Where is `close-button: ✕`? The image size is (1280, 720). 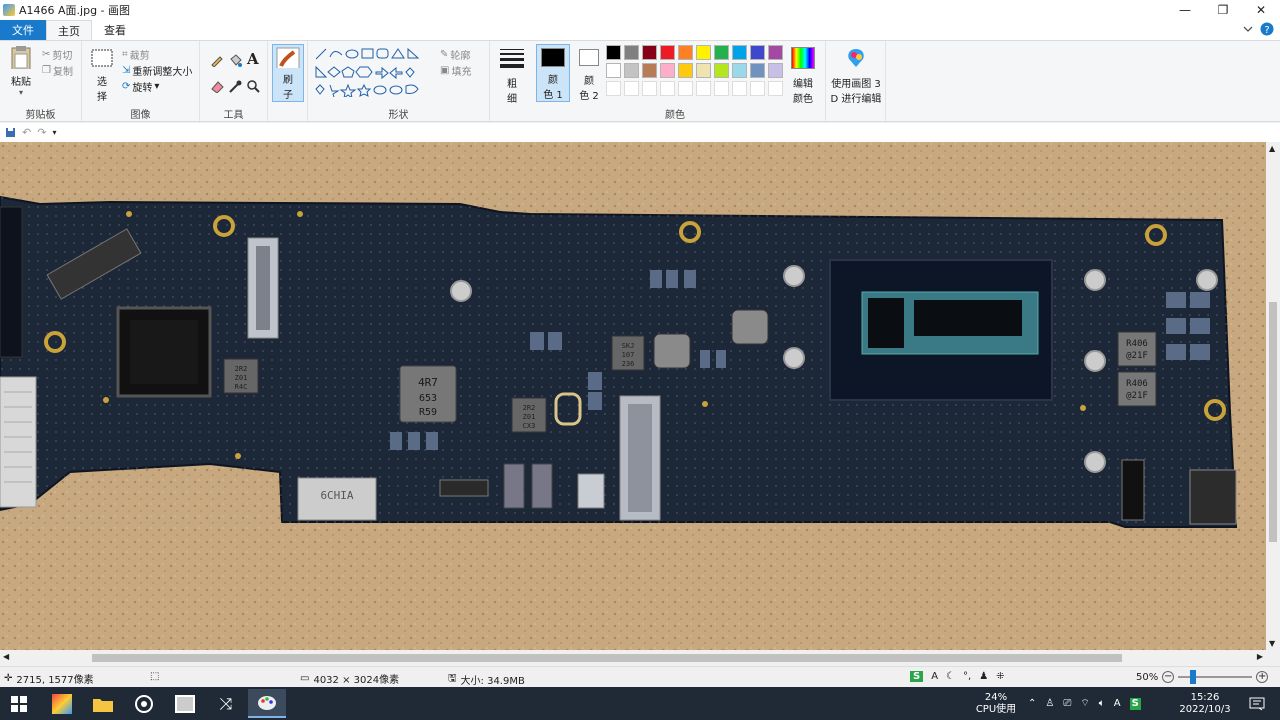
close-button: ✕ is located at coordinates (1261, 10).